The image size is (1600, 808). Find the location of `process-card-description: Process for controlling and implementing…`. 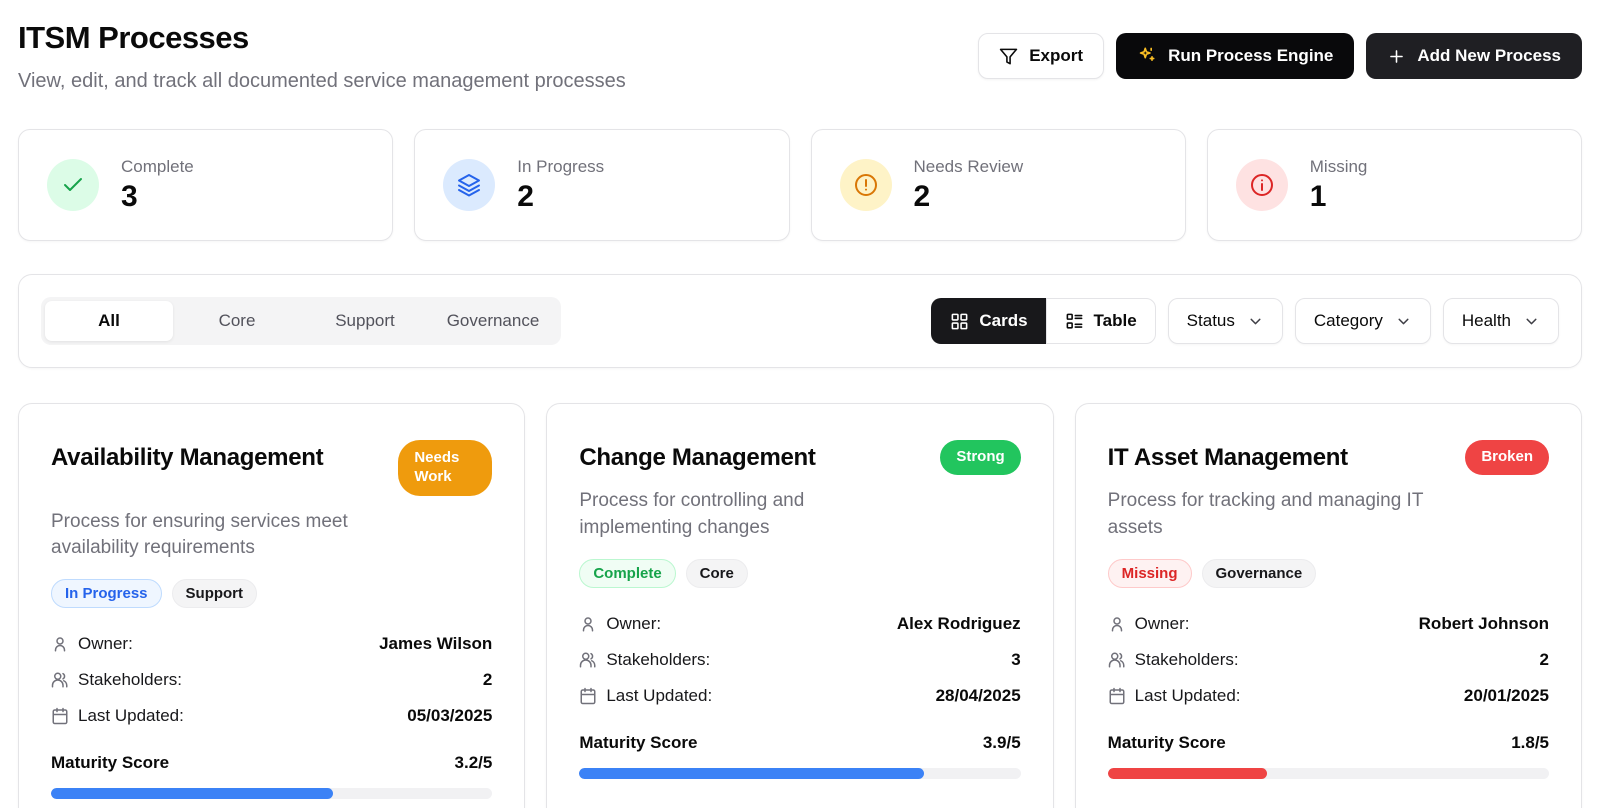

process-card-description: Process for controlling and implementing… is located at coordinates (692, 513).